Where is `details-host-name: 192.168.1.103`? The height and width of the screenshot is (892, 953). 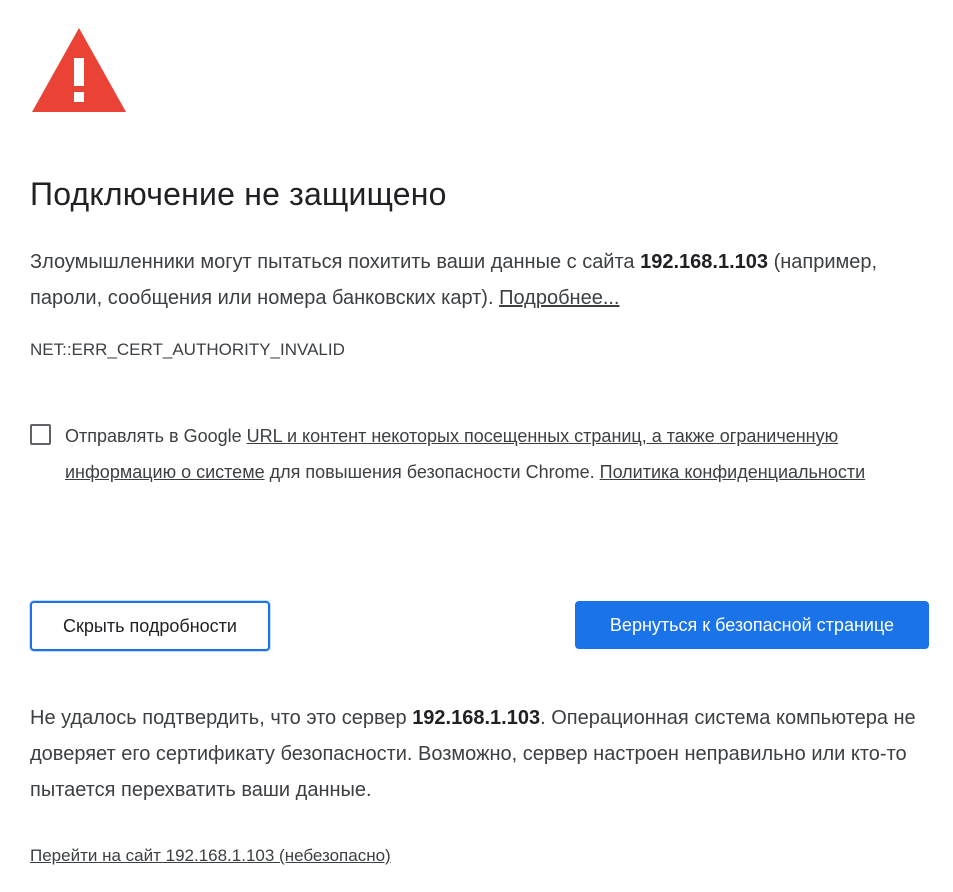 details-host-name: 192.168.1.103 is located at coordinates (476, 718).